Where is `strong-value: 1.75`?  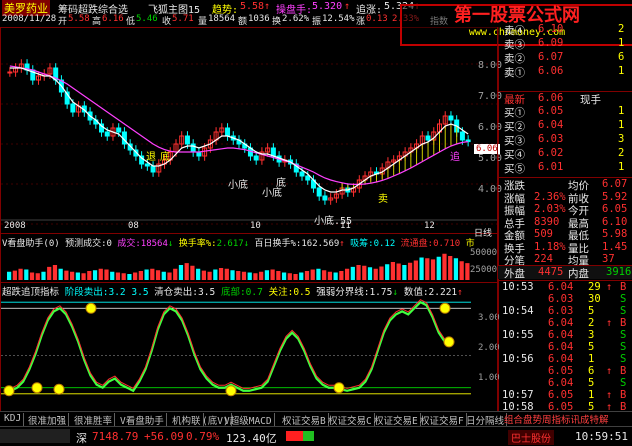 strong-value: 1.75 is located at coordinates (381, 292).